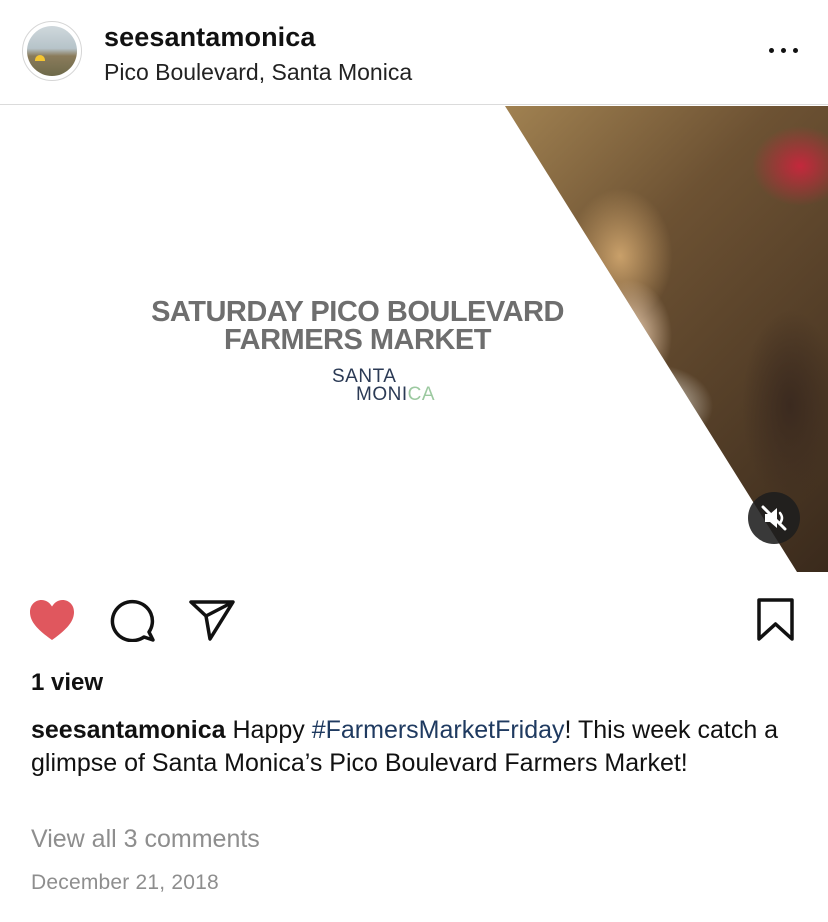 The height and width of the screenshot is (922, 828). What do you see at coordinates (258, 72) in the screenshot?
I see `post-location: Pico Boulevard, Santa Monica` at bounding box center [258, 72].